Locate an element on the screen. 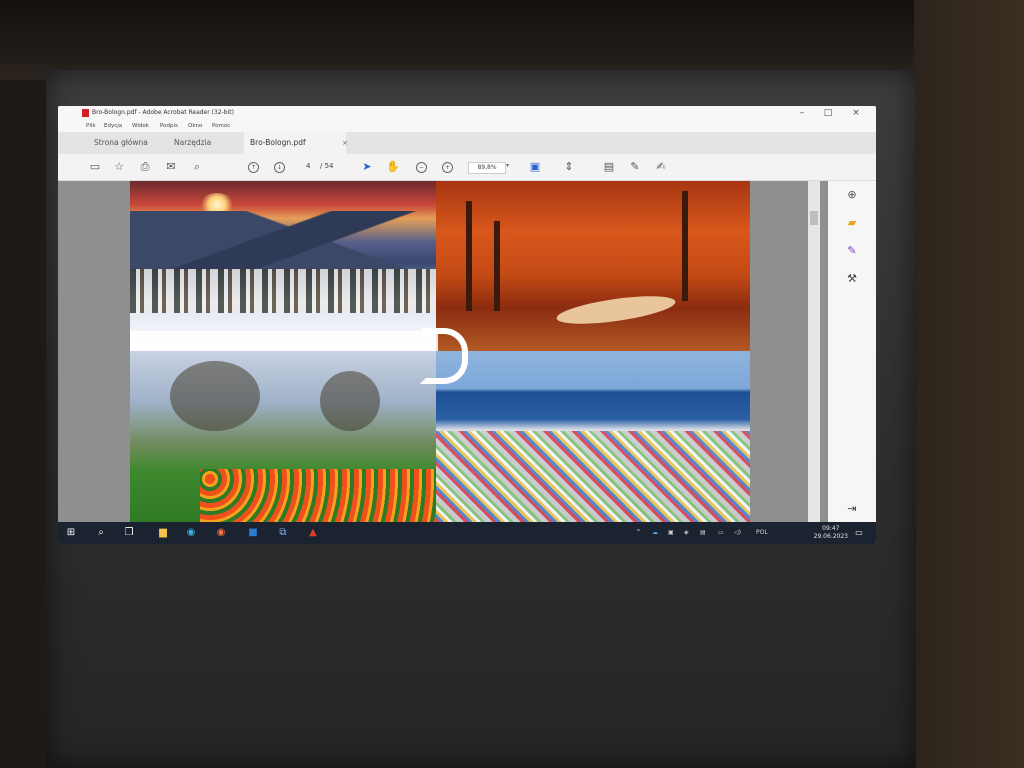  acrobat-icon is located at coordinates (85, 113).